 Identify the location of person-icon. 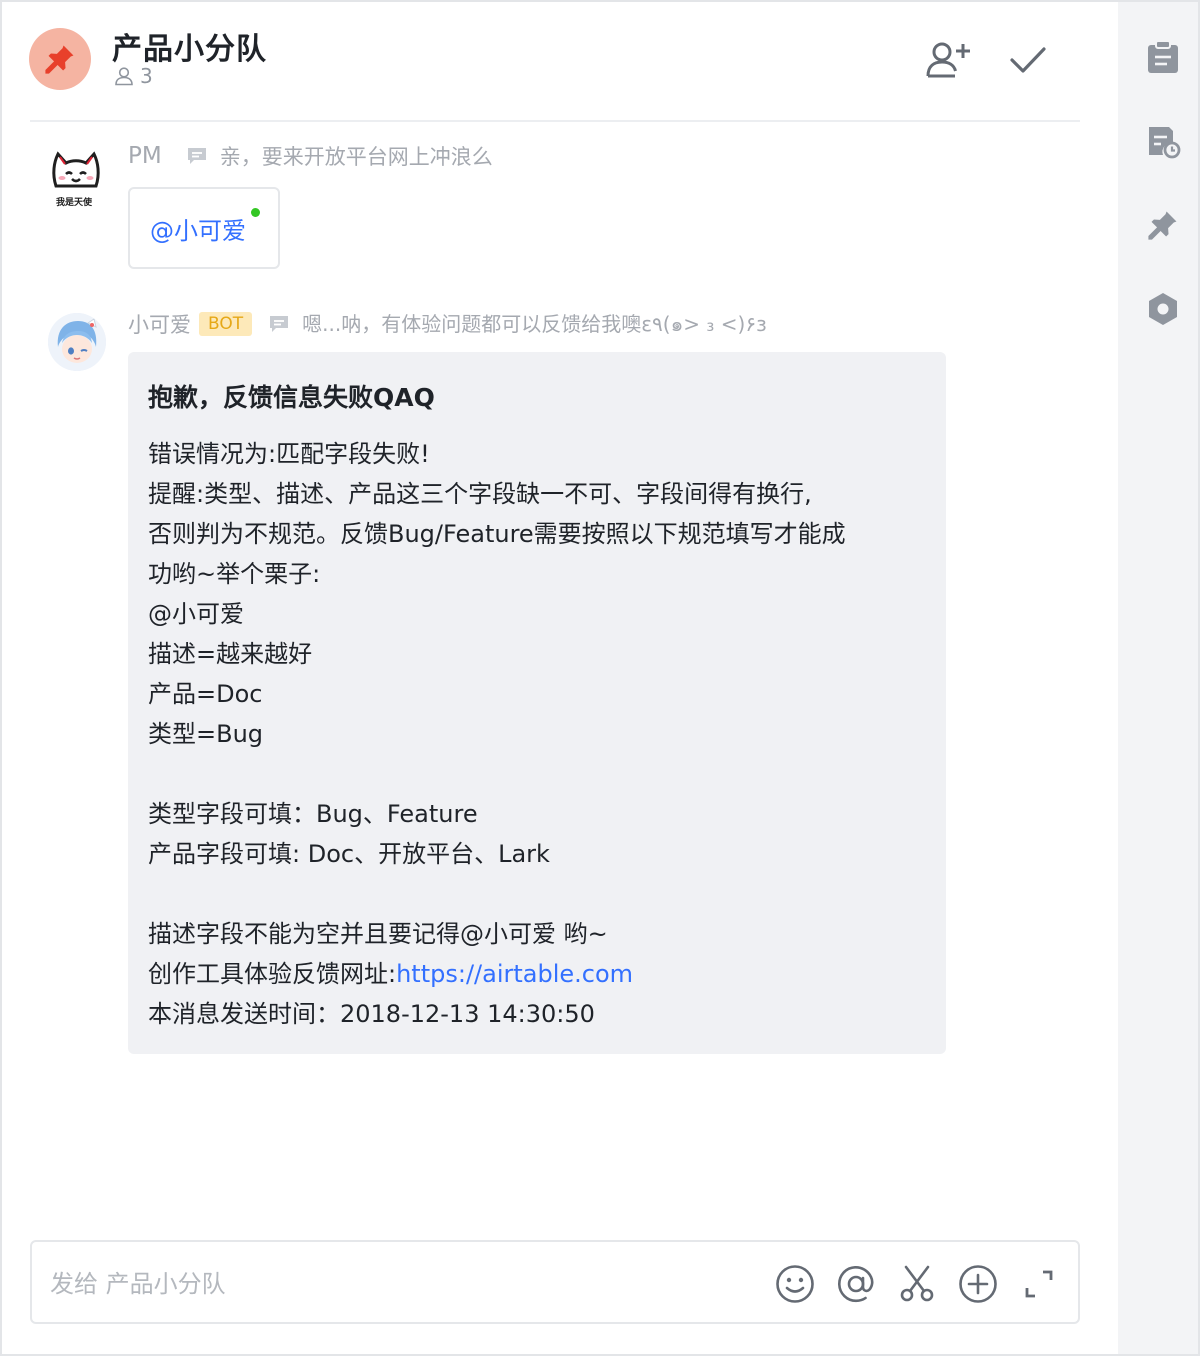
(124, 76).